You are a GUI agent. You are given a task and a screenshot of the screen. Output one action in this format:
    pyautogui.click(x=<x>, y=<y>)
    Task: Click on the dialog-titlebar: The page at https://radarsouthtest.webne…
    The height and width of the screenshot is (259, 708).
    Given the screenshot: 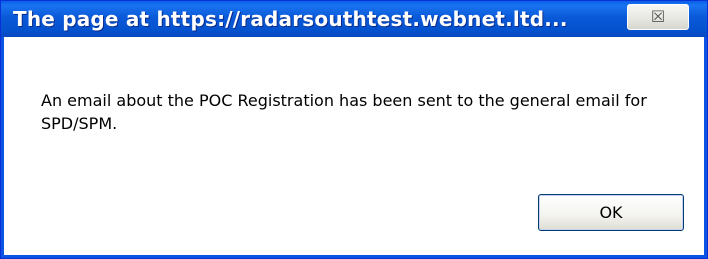 What is the action you would take?
    pyautogui.click(x=354, y=19)
    